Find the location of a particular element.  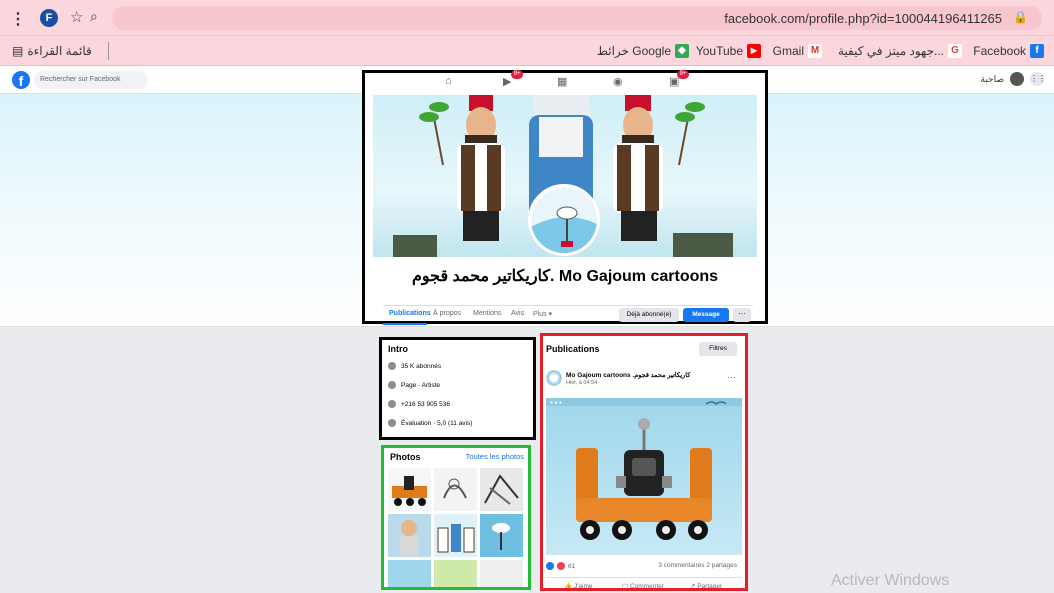

lock-icon: 🔒 is located at coordinates (1020, 17).